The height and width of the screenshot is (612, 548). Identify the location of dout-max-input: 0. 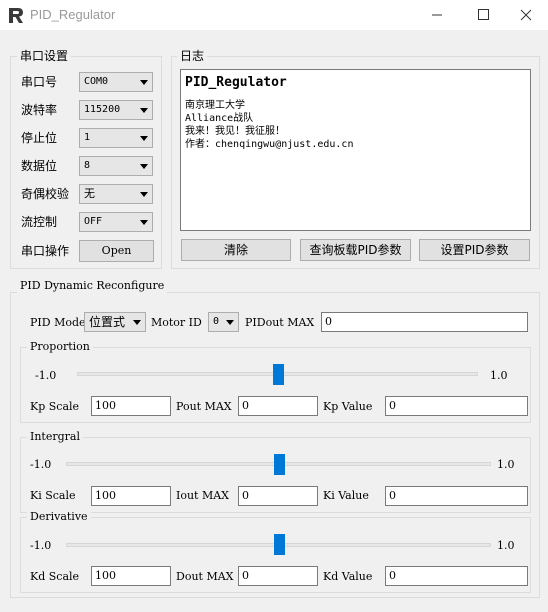
(278, 576).